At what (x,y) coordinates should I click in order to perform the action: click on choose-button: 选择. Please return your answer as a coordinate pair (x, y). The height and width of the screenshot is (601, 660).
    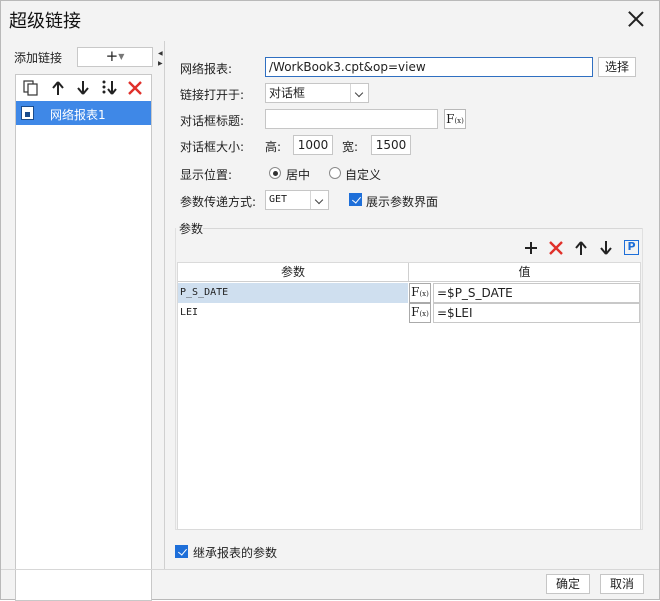
    Looking at the image, I should click on (617, 67).